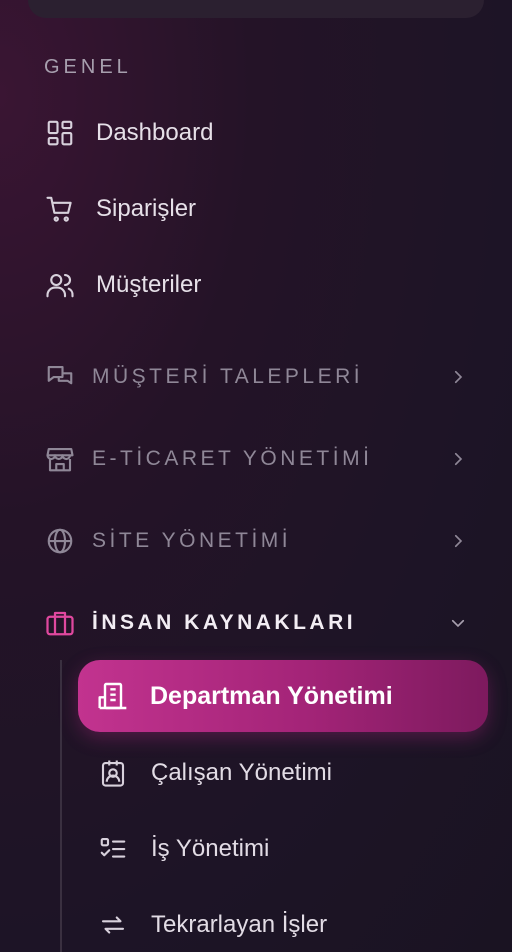 The width and height of the screenshot is (512, 952). What do you see at coordinates (113, 696) in the screenshot?
I see `building-icon` at bounding box center [113, 696].